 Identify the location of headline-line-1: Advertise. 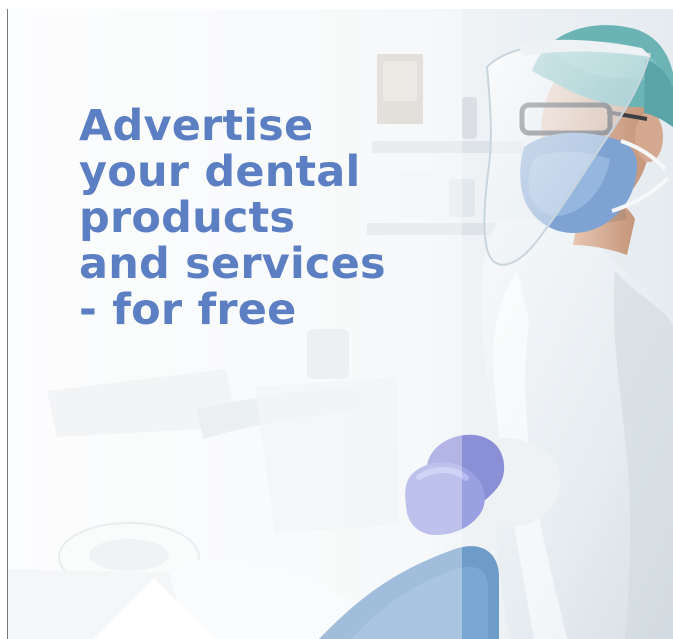
(196, 126).